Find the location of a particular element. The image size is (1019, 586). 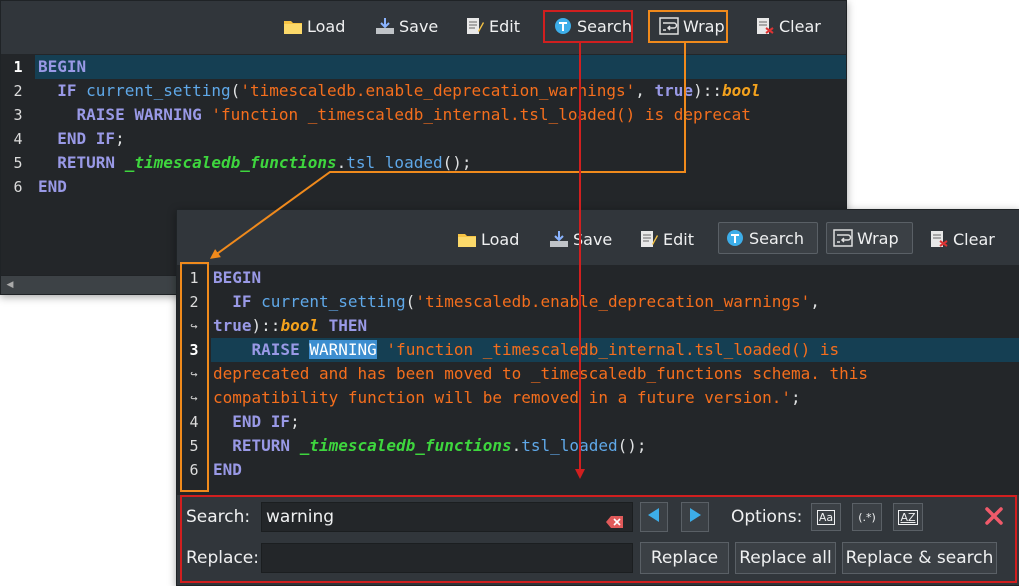

line-number: 6 is located at coordinates (18, 187).